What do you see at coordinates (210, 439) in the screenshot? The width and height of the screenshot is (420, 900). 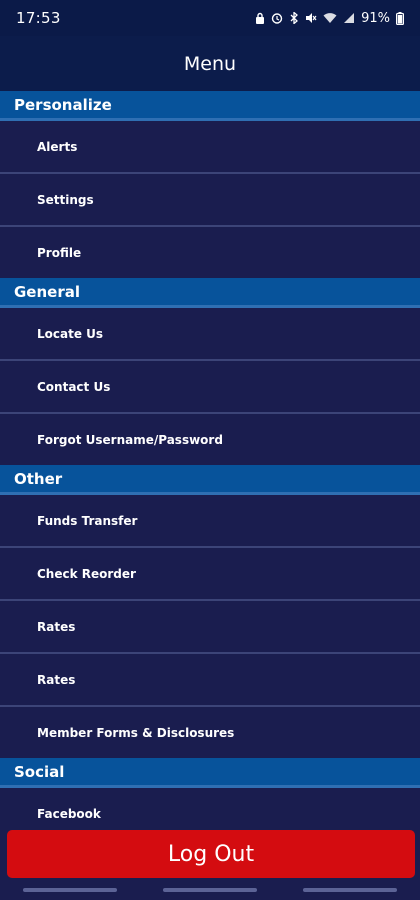 I see `menu-item-forgot-username-password: Forgot Username/Password` at bounding box center [210, 439].